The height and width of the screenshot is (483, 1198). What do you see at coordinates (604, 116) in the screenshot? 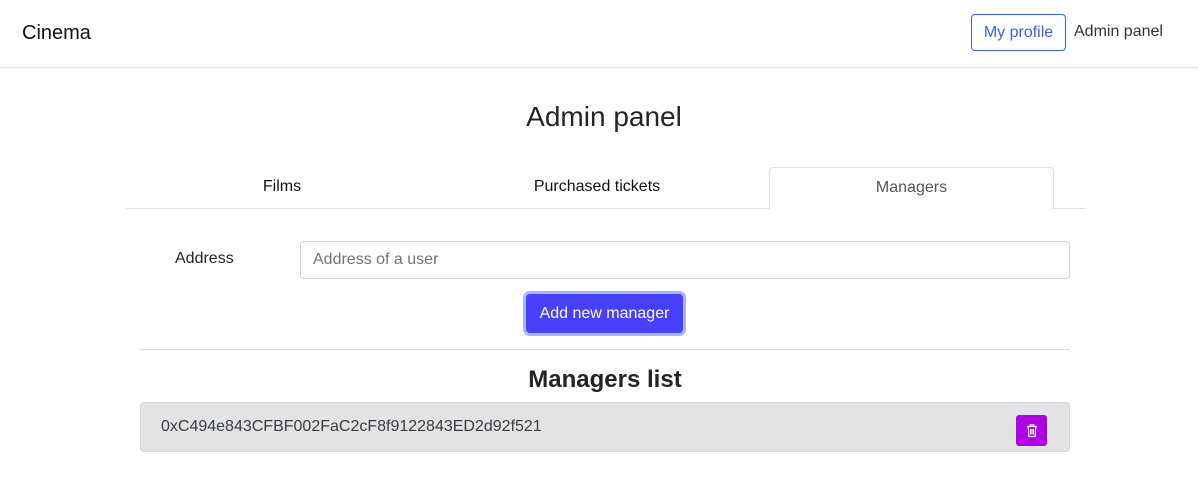
I see `page-title: Admin panel` at bounding box center [604, 116].